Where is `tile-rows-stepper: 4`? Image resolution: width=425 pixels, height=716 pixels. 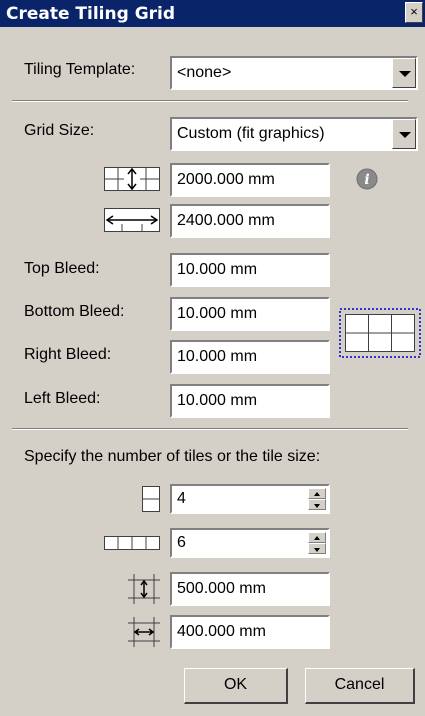
tile-rows-stepper: 4 is located at coordinates (250, 499).